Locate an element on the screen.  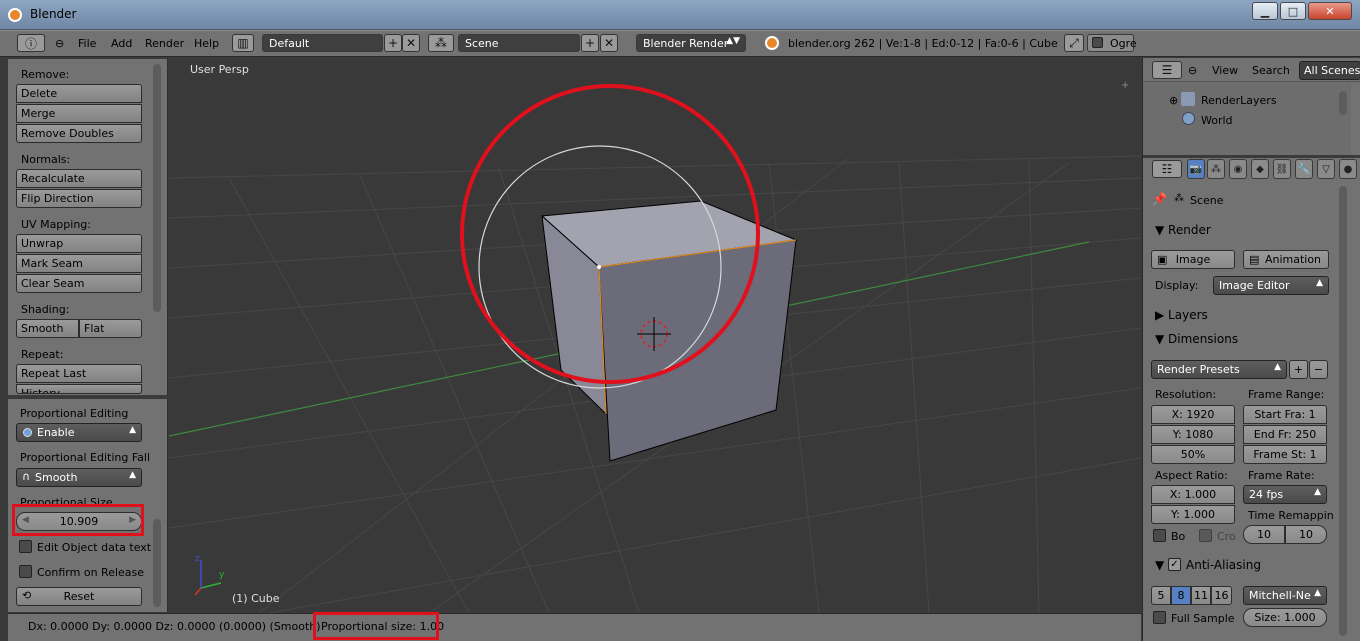
display-dropdown: Image Editor ▲ is located at coordinates (1271, 285).